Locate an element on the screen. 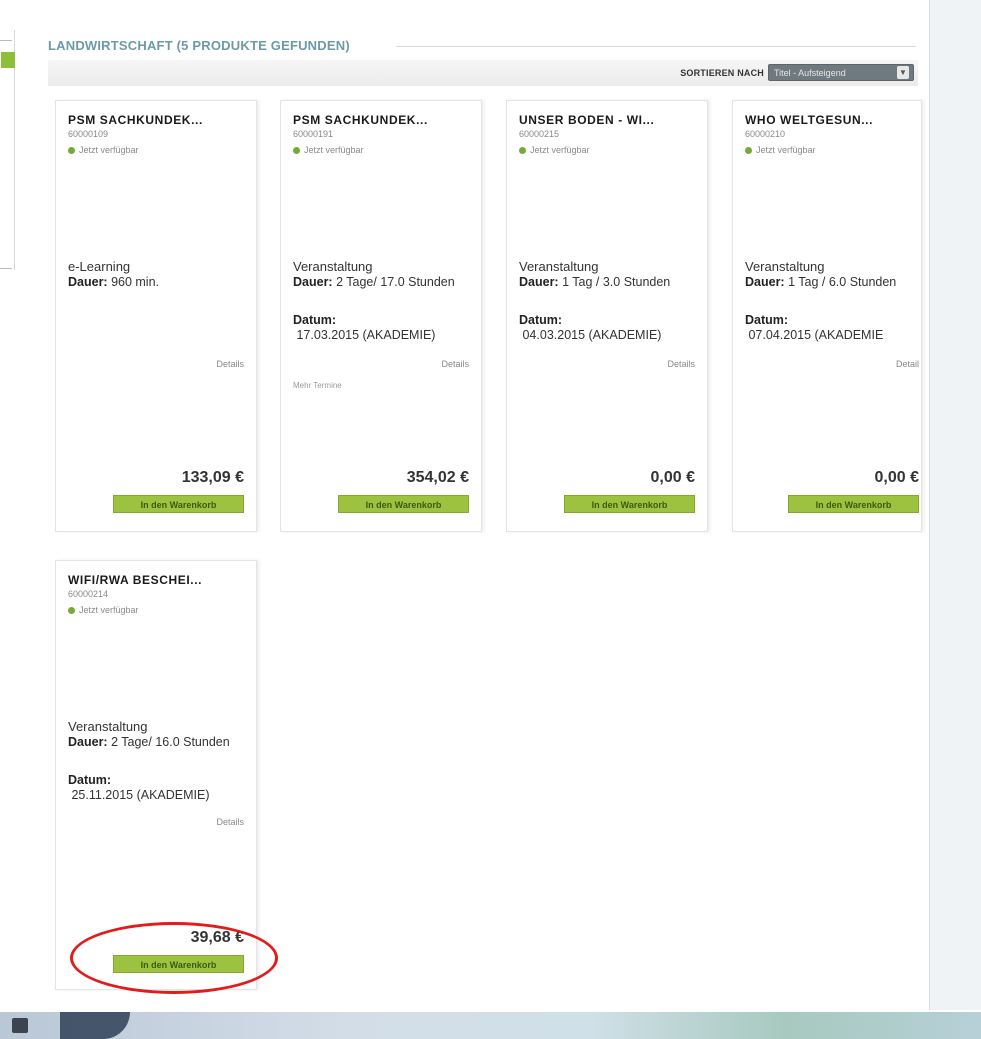  product-code: 60000191 is located at coordinates (313, 134).